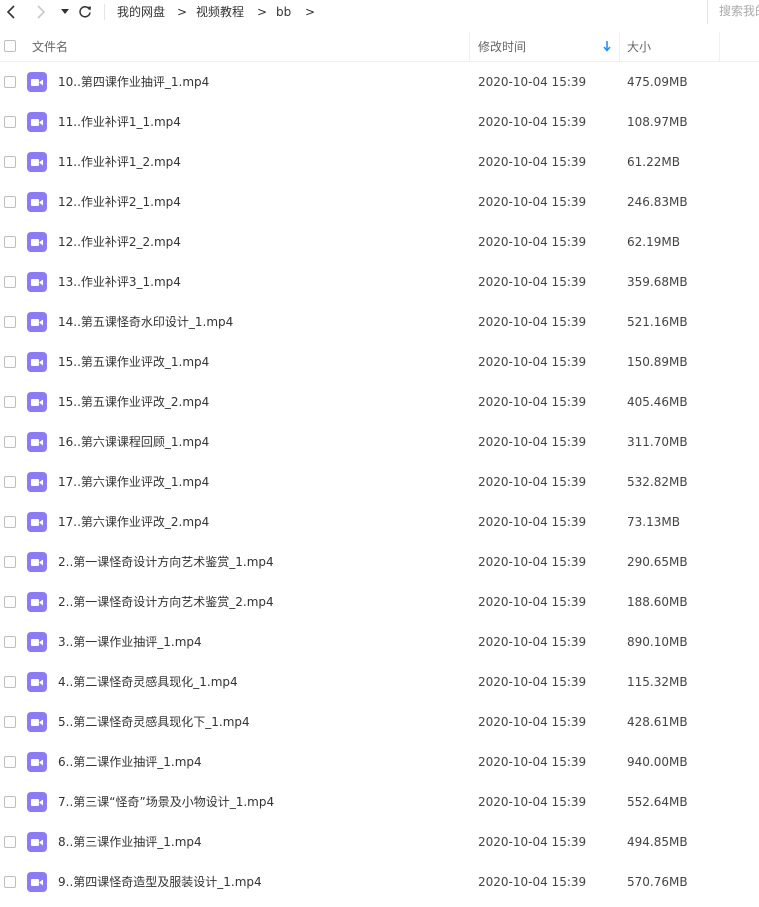  Describe the element at coordinates (10, 46) in the screenshot. I see `select-all-checkbox` at that location.